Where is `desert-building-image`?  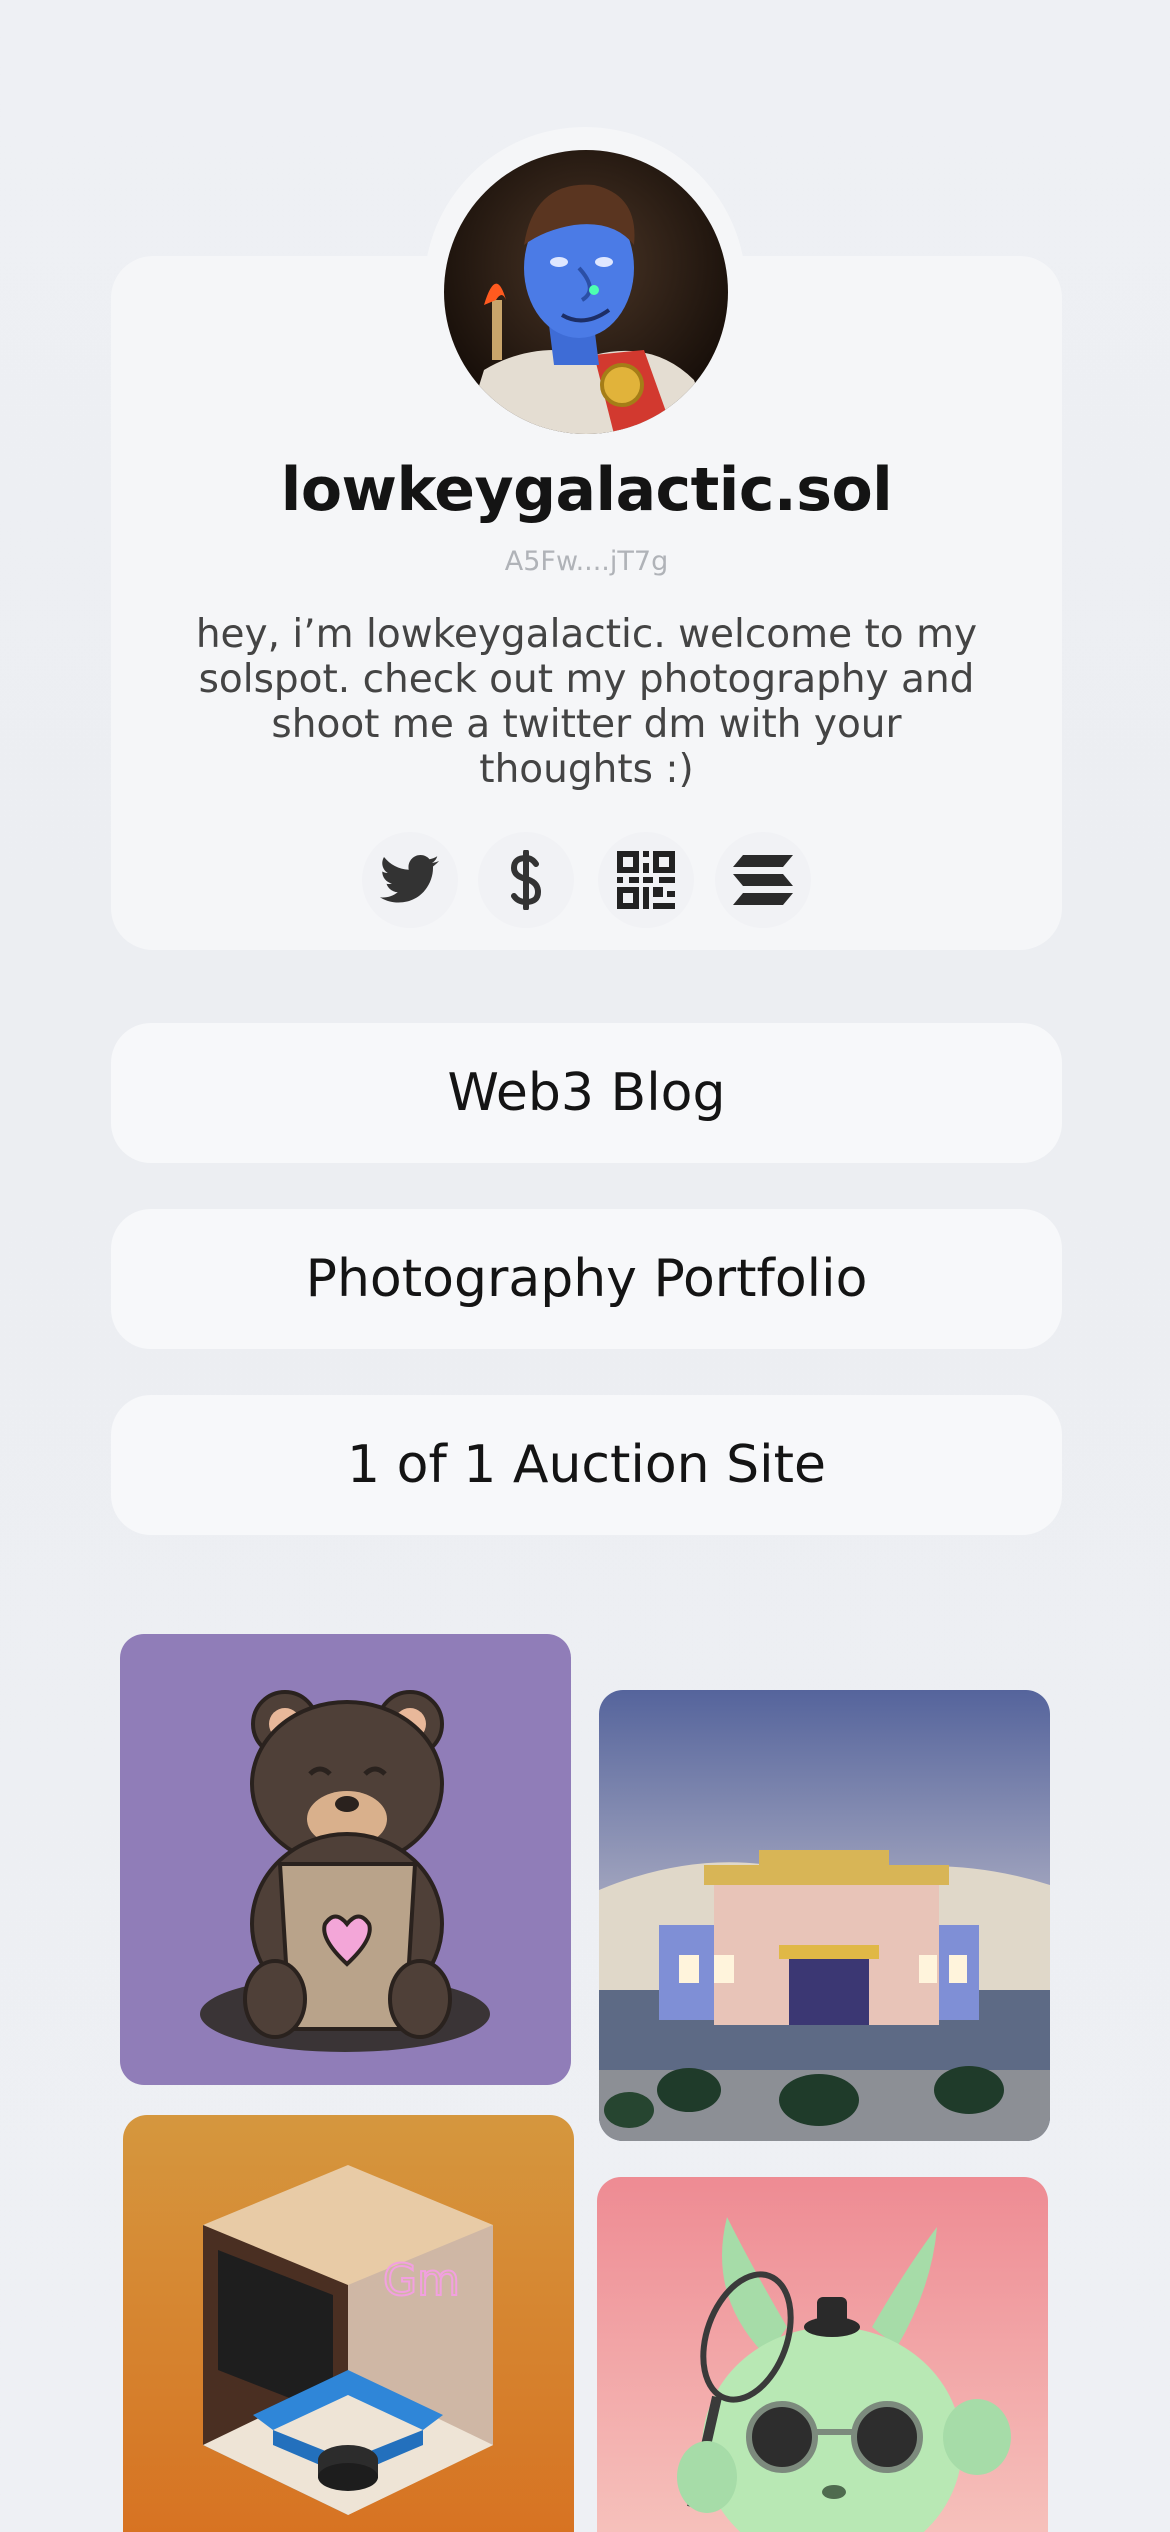
desert-building-image is located at coordinates (824, 1915).